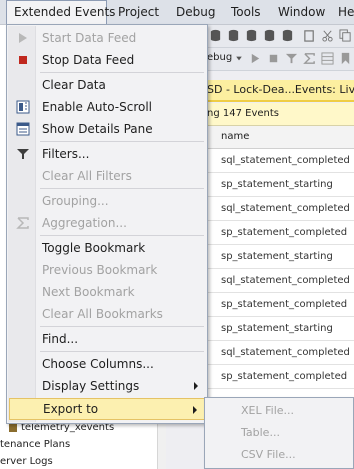 This screenshot has width=354, height=469. I want to click on database-xmla-icon, so click(269, 35).